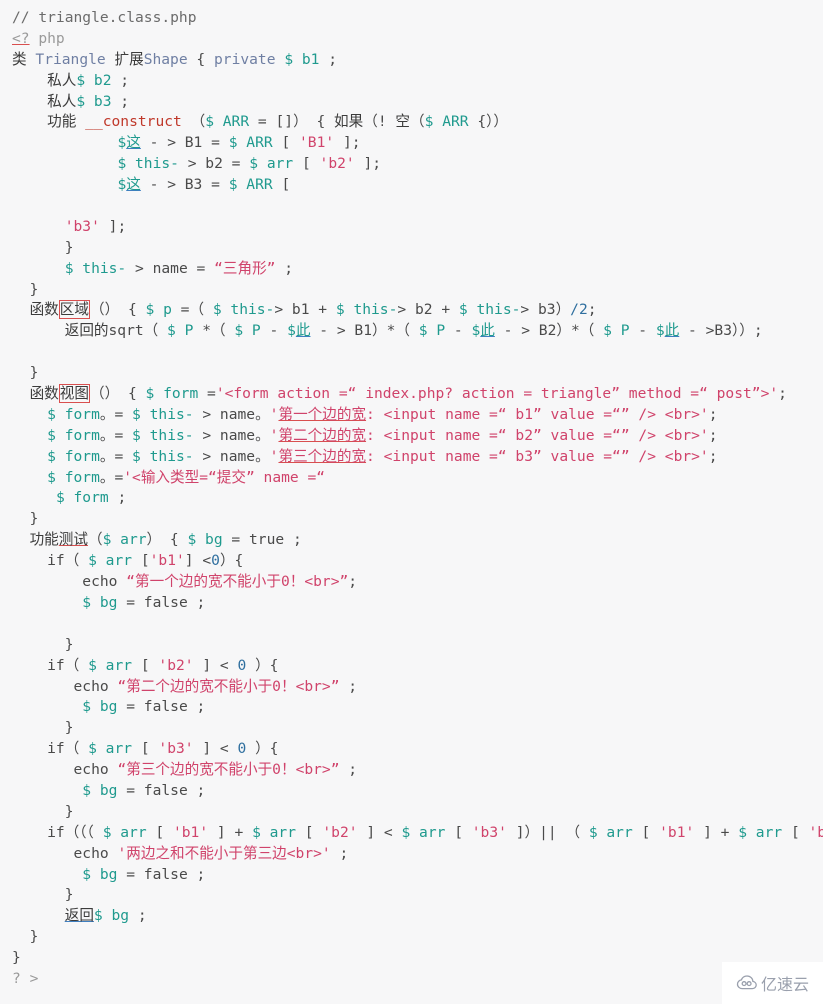 The height and width of the screenshot is (1004, 823). What do you see at coordinates (179, 268) in the screenshot?
I see `code-line: $ this- > name = “三角形” ;` at bounding box center [179, 268].